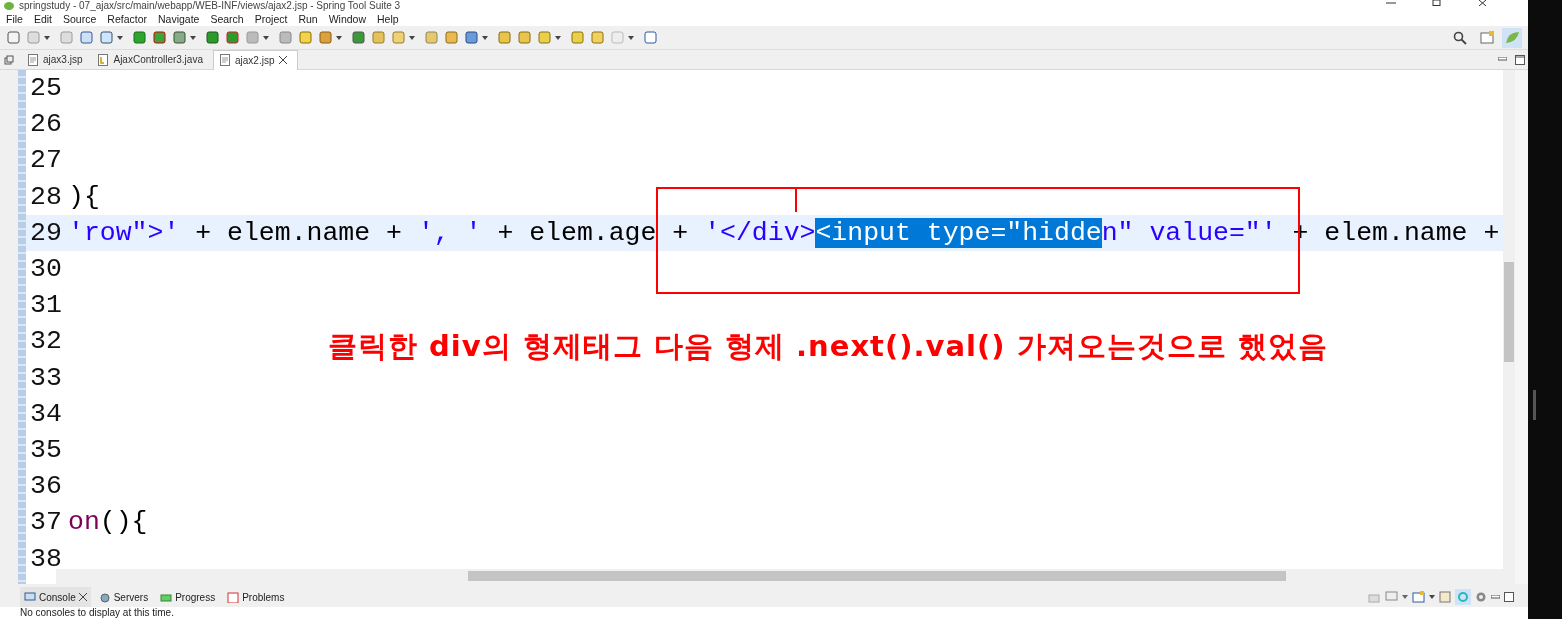 This screenshot has width=1562, height=619. I want to click on line-number: 38, so click(46, 558).